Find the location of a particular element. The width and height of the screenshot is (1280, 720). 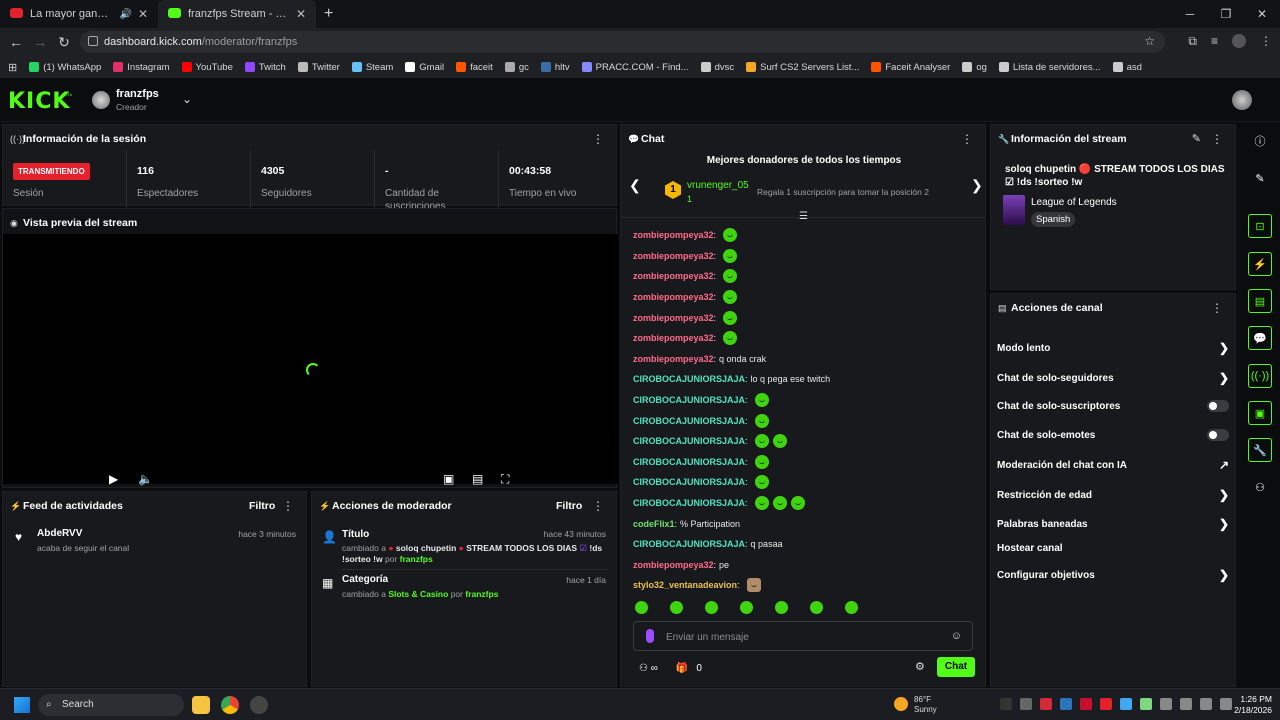

game-name: League of Legends is located at coordinates (1074, 202).